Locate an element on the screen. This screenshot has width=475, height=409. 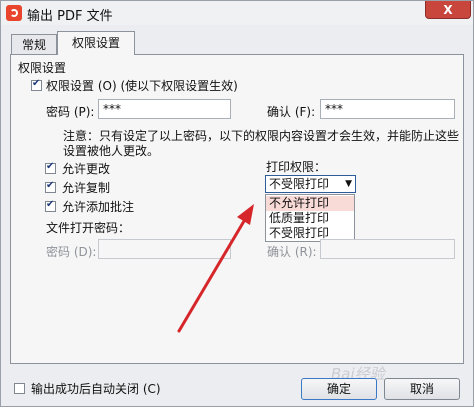
auto-close-label: 输出成功后自动关闭 (C) is located at coordinates (96, 389).